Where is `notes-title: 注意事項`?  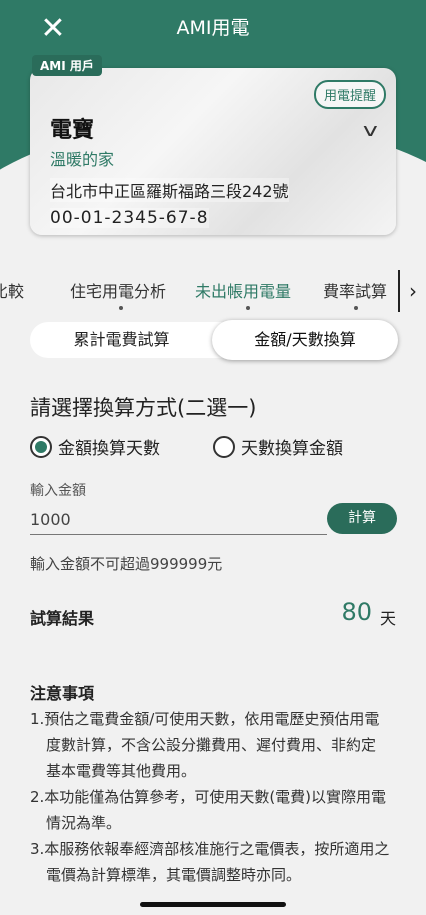 notes-title: 注意事項 is located at coordinates (62, 693).